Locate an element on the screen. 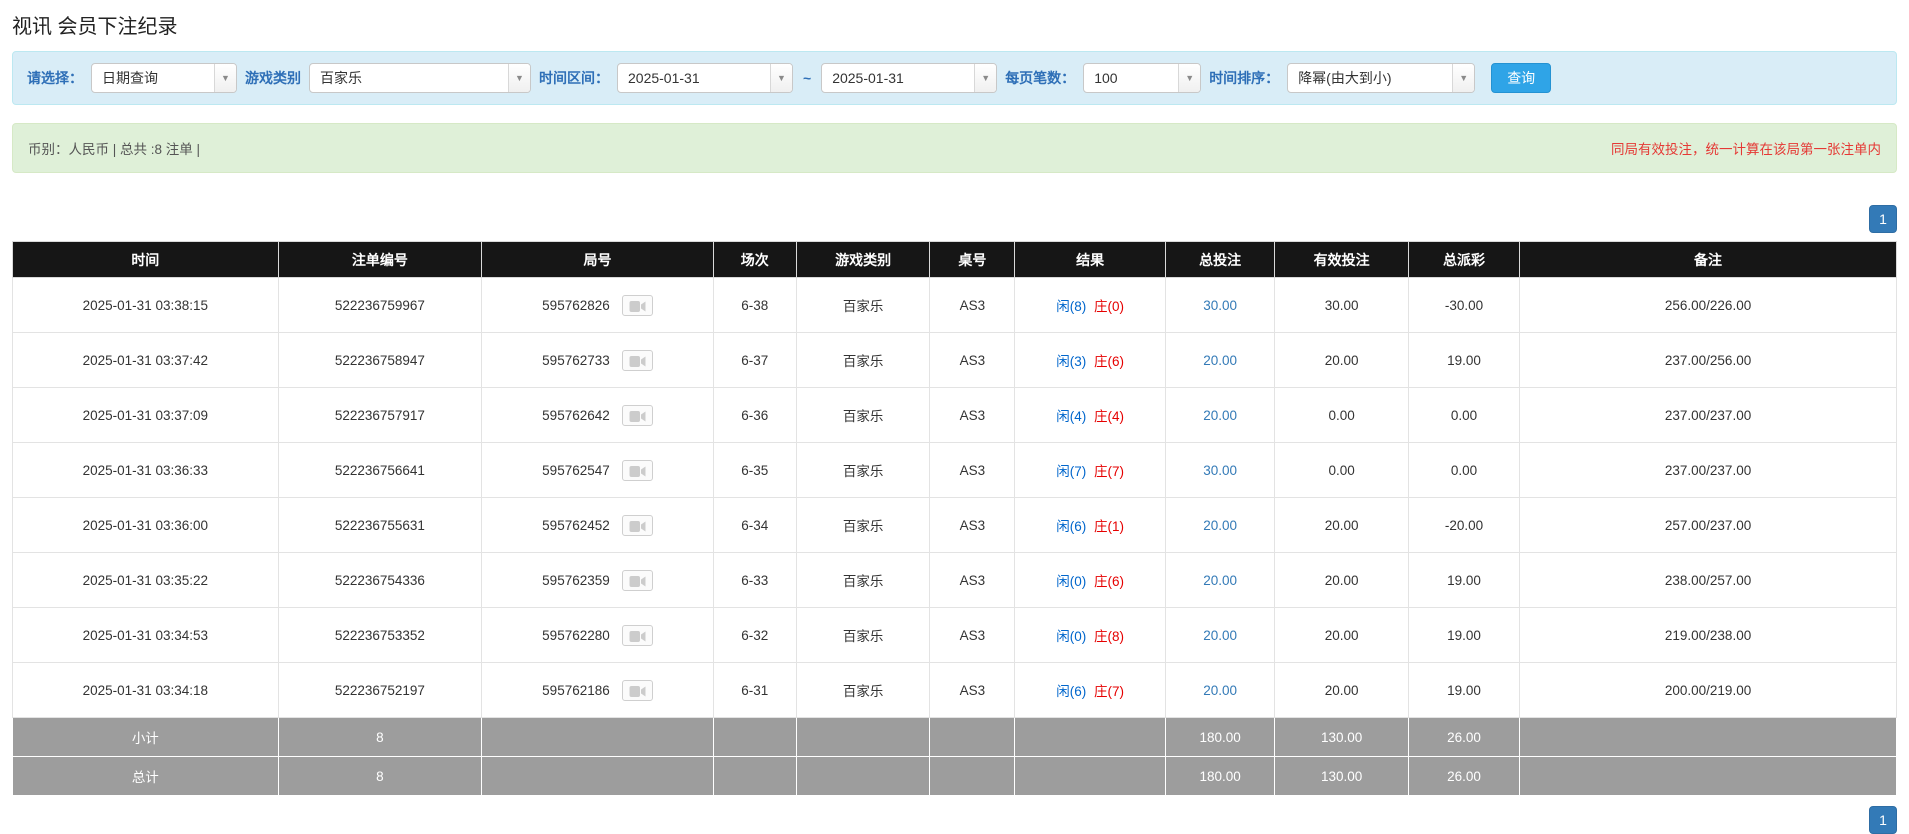 The width and height of the screenshot is (1909, 834). date-to-select: 2025-01-31 ▼ is located at coordinates (909, 78).